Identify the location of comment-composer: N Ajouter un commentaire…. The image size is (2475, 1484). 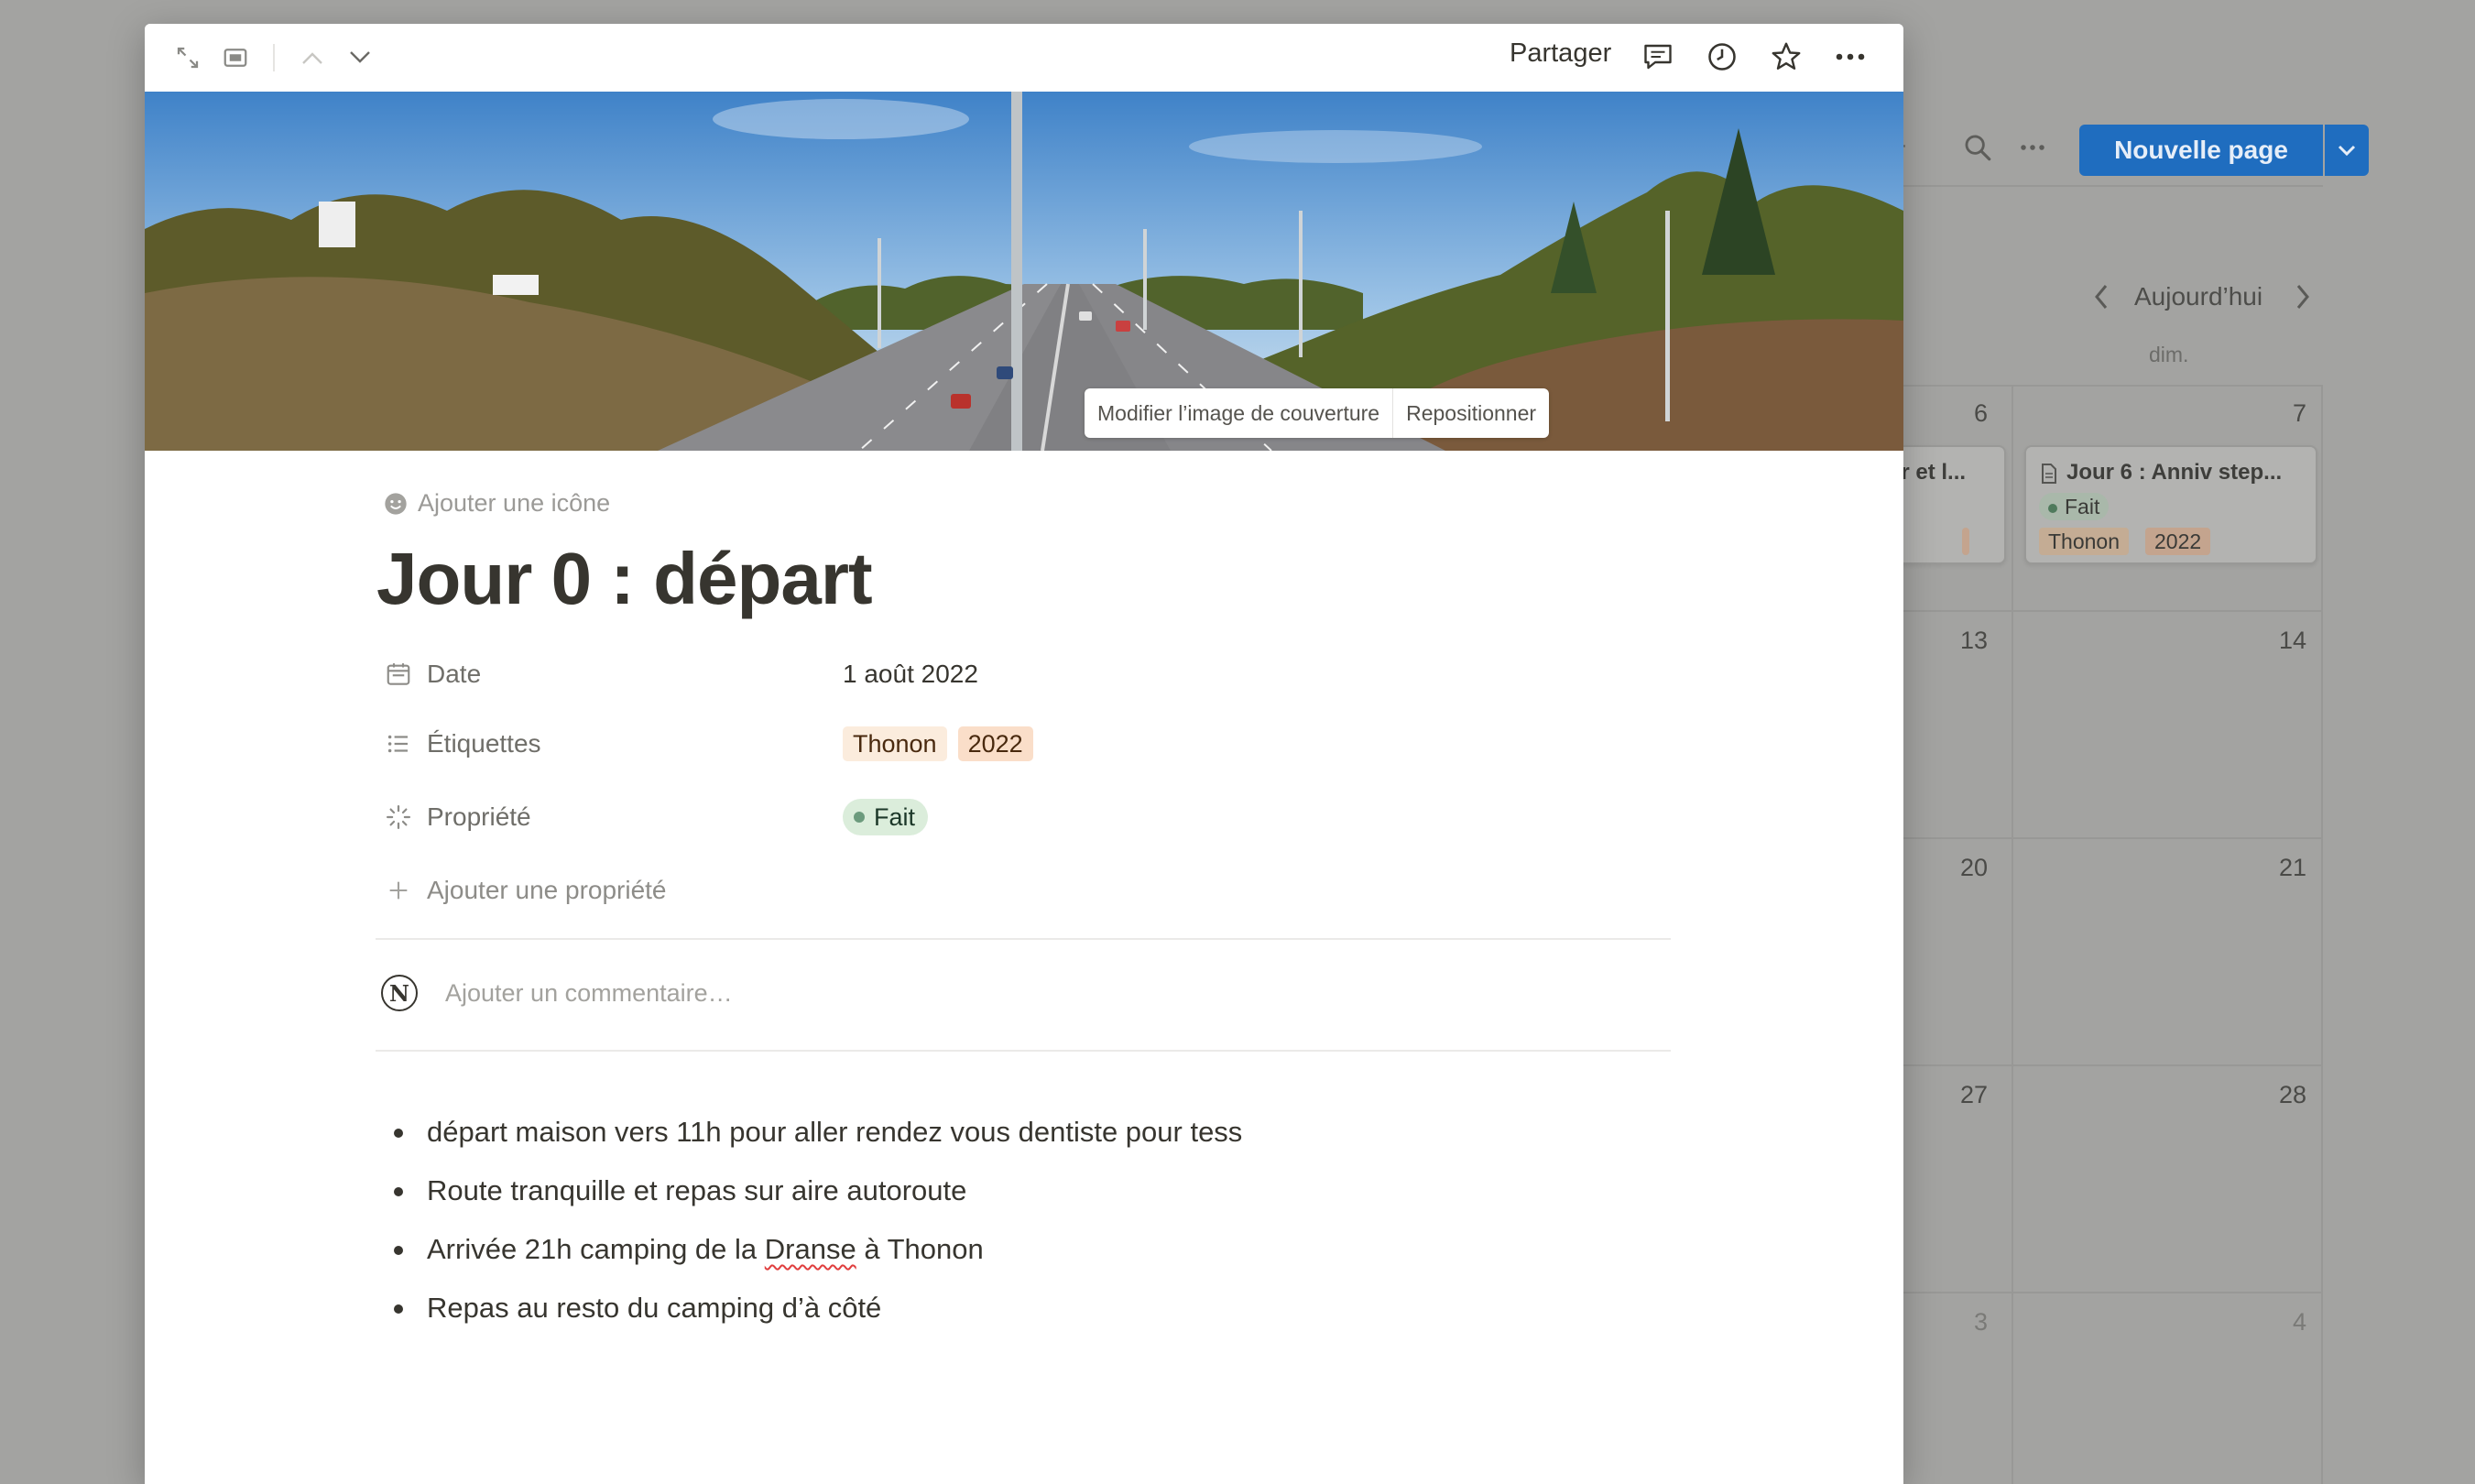
(557, 993).